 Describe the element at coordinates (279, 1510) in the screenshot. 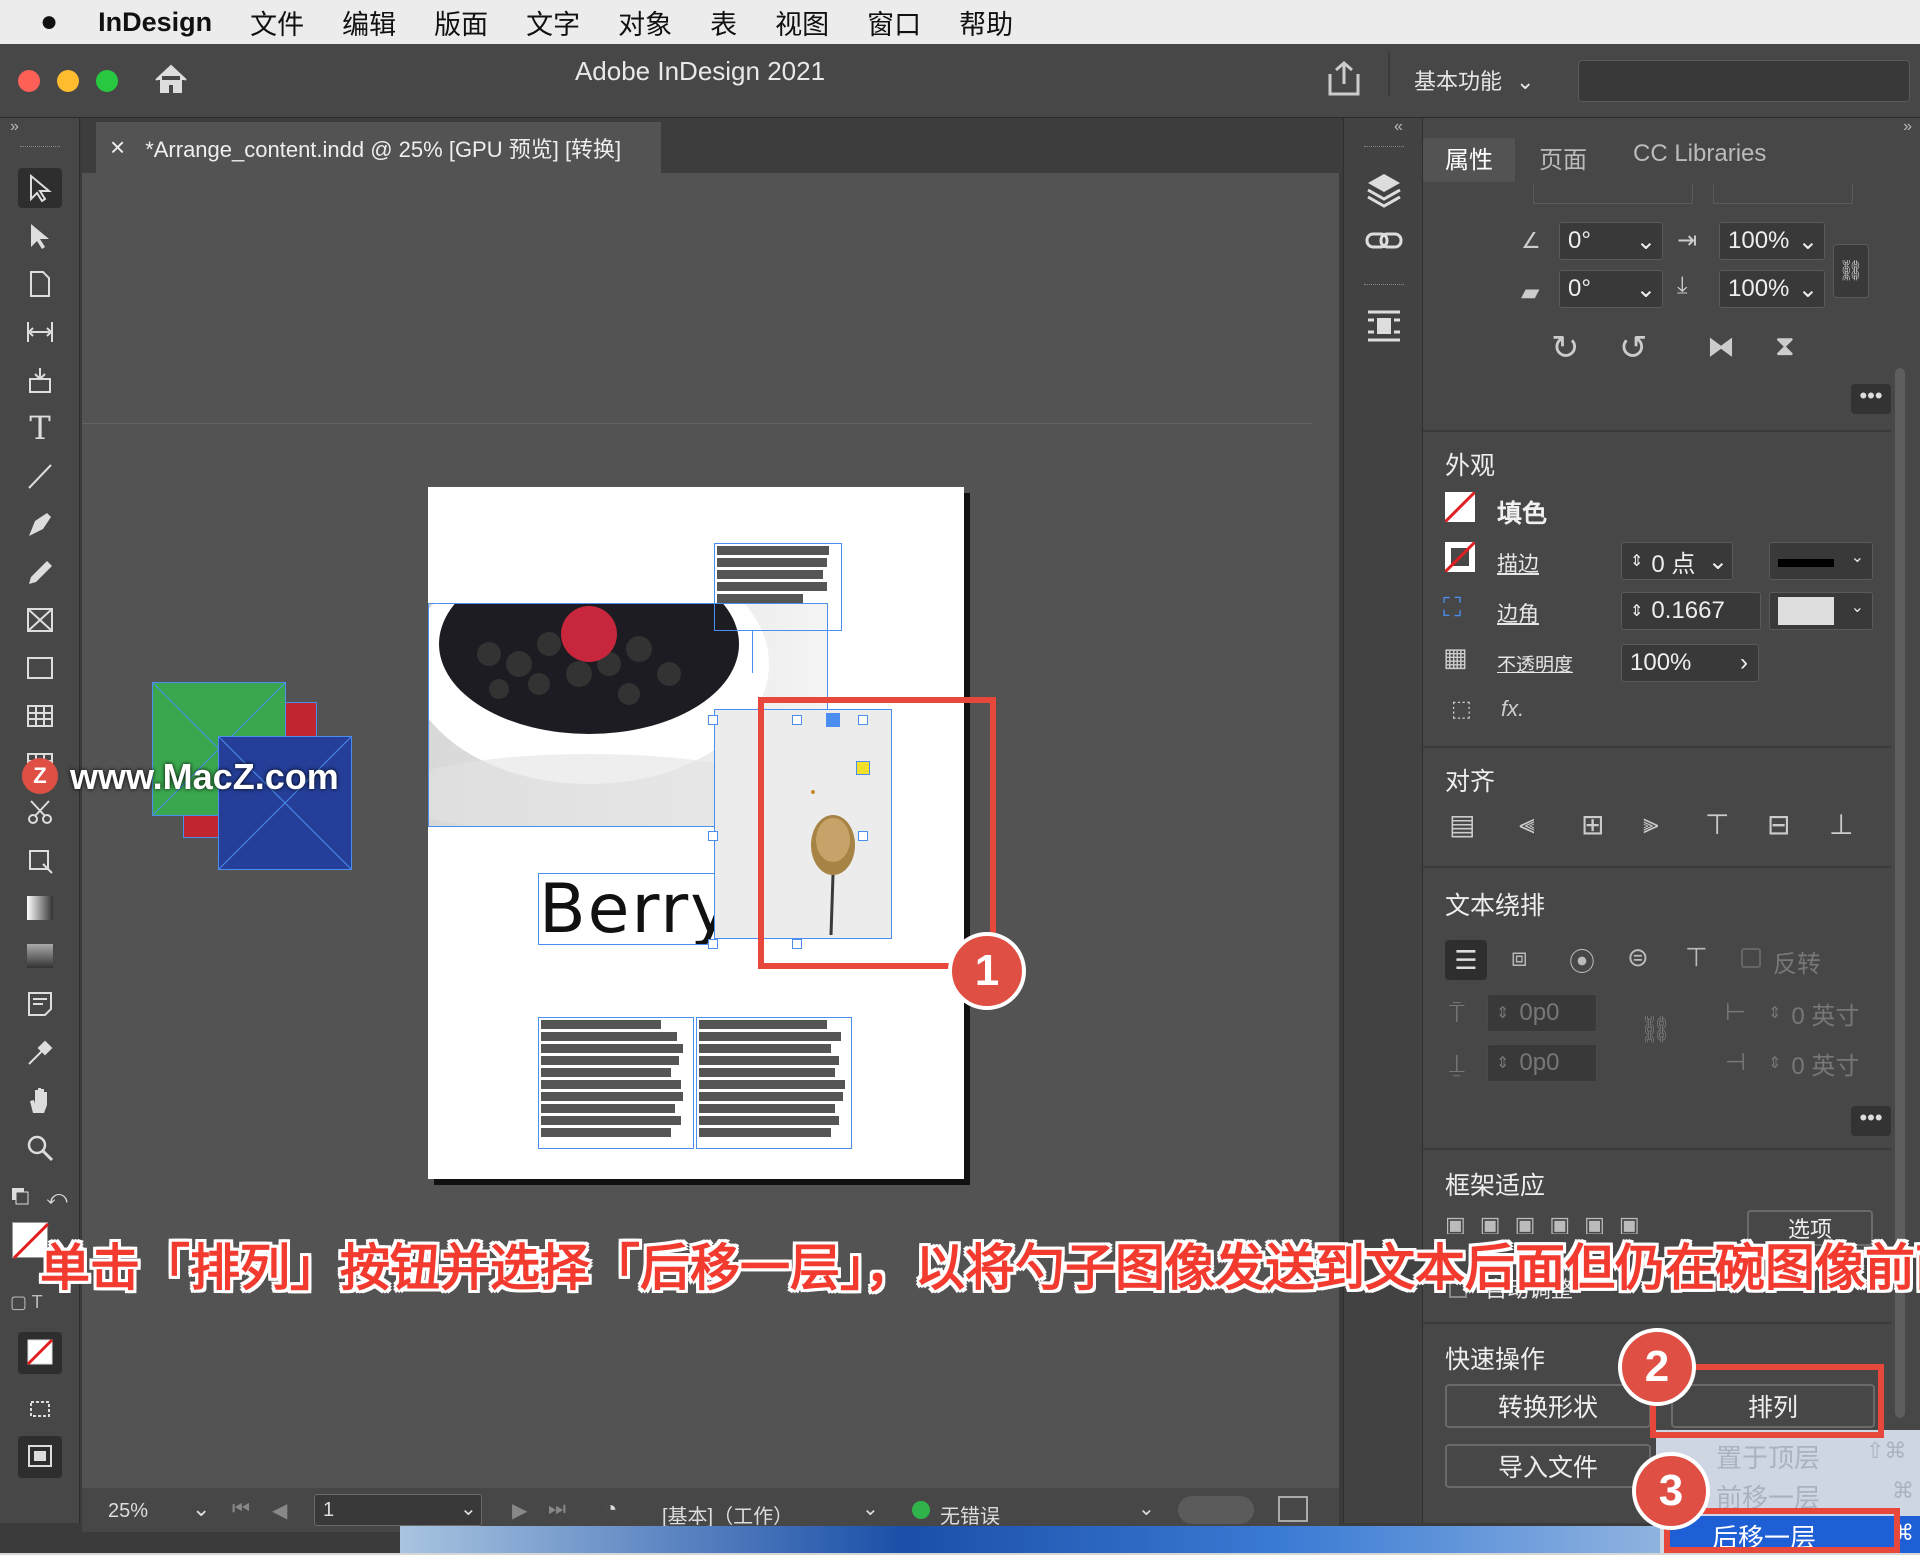

I see `previous-page-icon: ◀` at that location.